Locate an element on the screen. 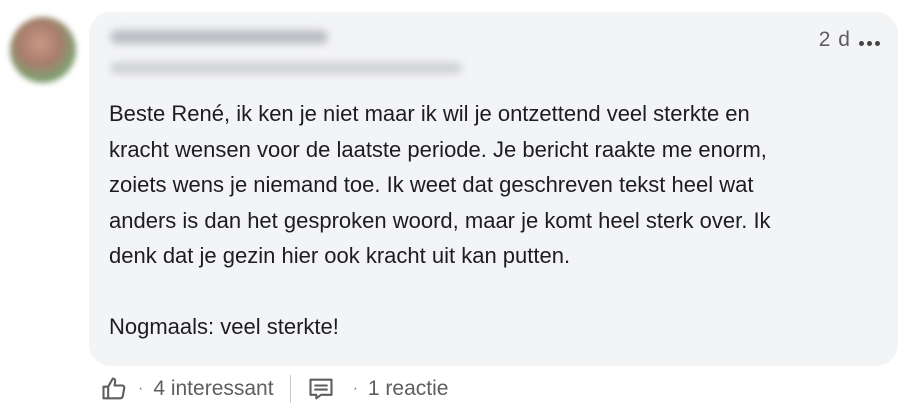 The image size is (910, 416). thumbs-up-icon is located at coordinates (114, 389).